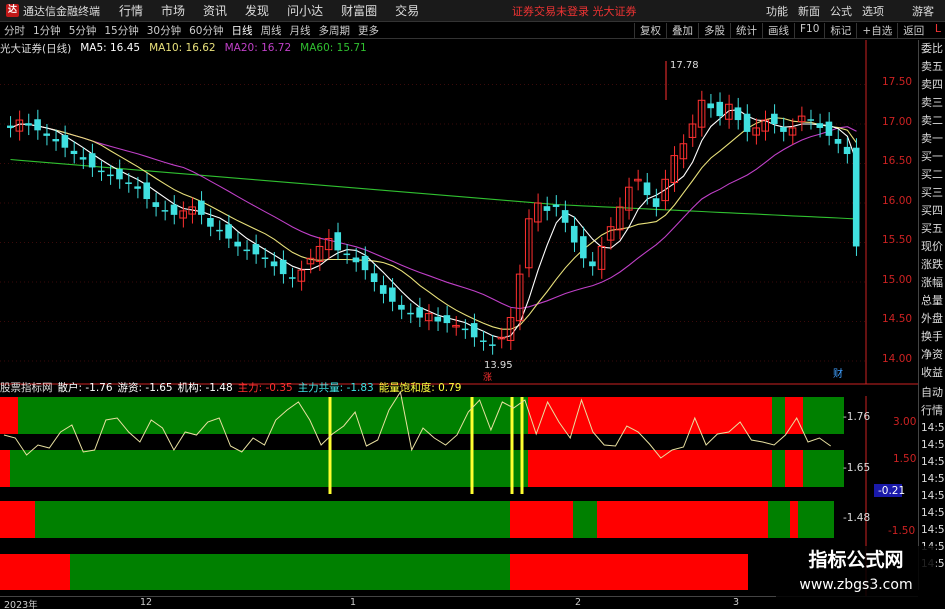 The height and width of the screenshot is (609, 945). I want to click on period-15min: 15分钟, so click(121, 30).